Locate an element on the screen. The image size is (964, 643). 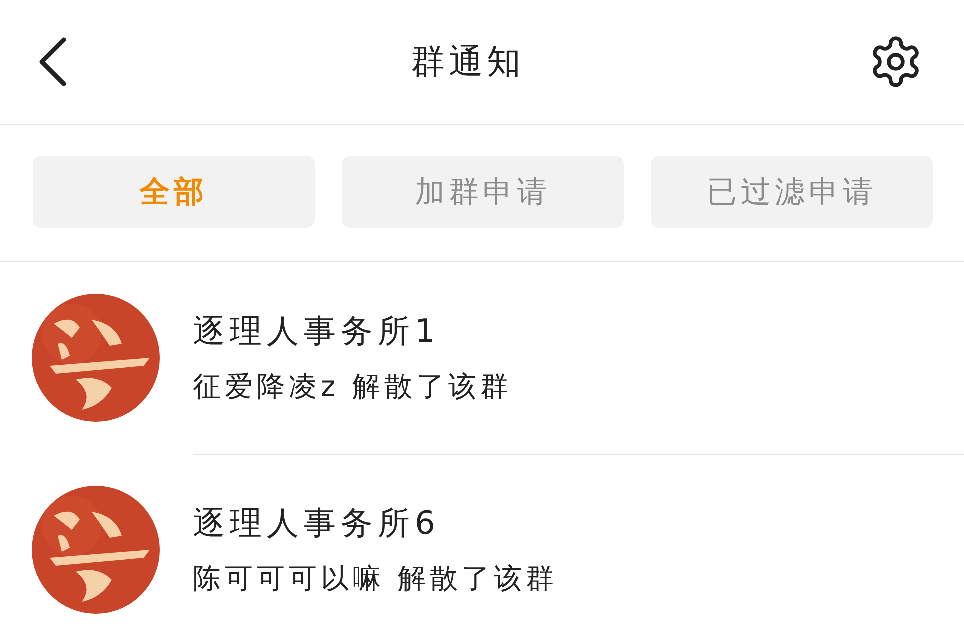
page-title: 群通知 is located at coordinates (468, 62).